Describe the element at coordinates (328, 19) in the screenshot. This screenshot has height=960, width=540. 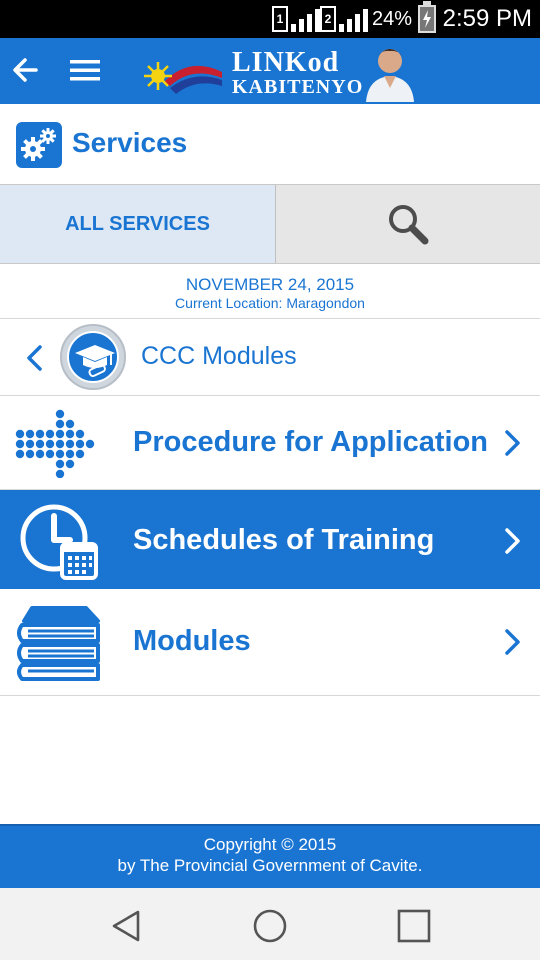
I see `sim2-indicator: 2` at that location.